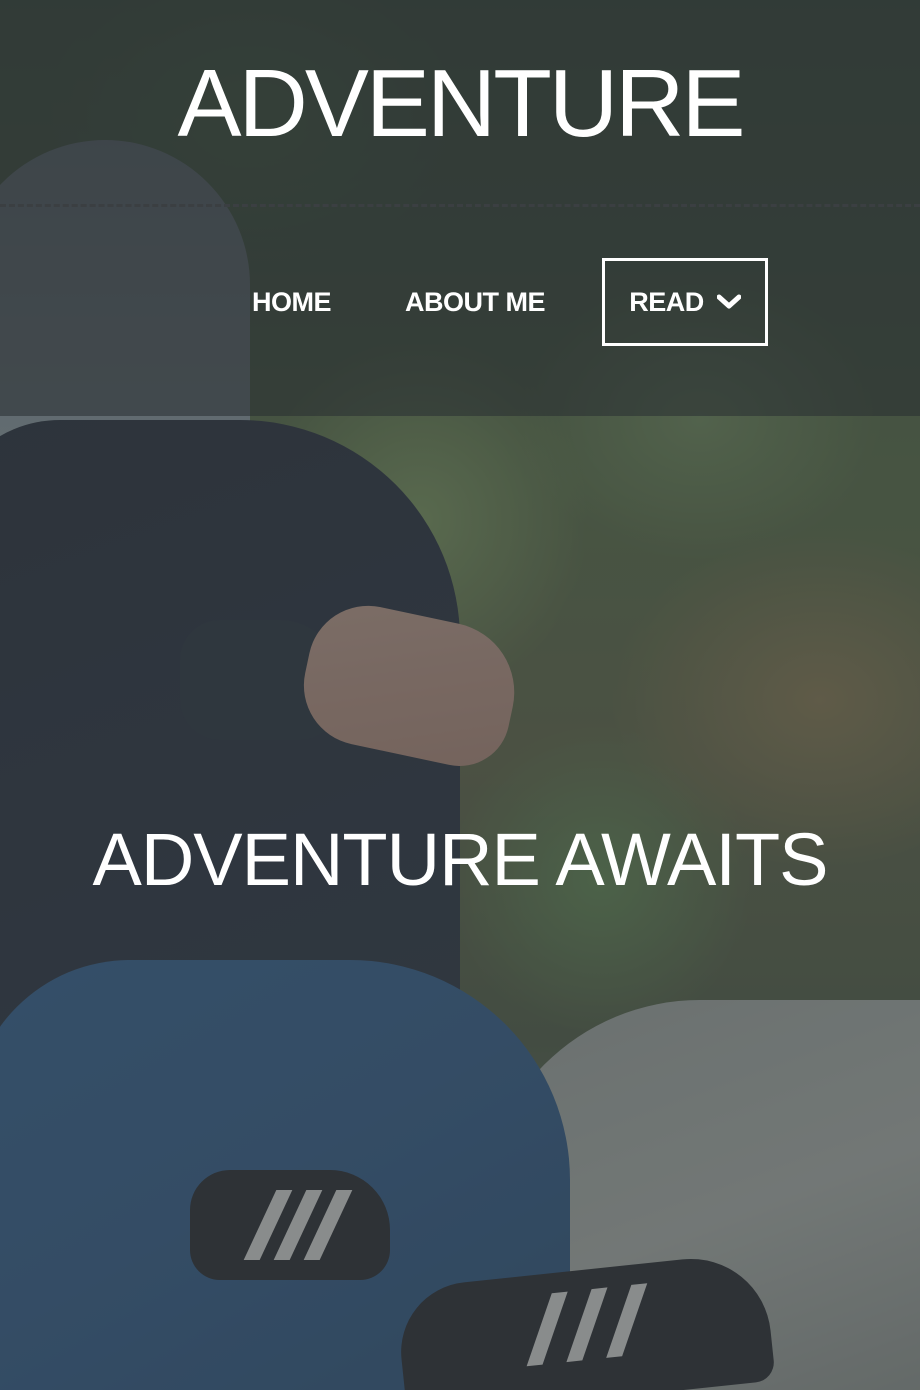  What do you see at coordinates (460, 859) in the screenshot?
I see `hero-headline: ADVENTURE AWAITS` at bounding box center [460, 859].